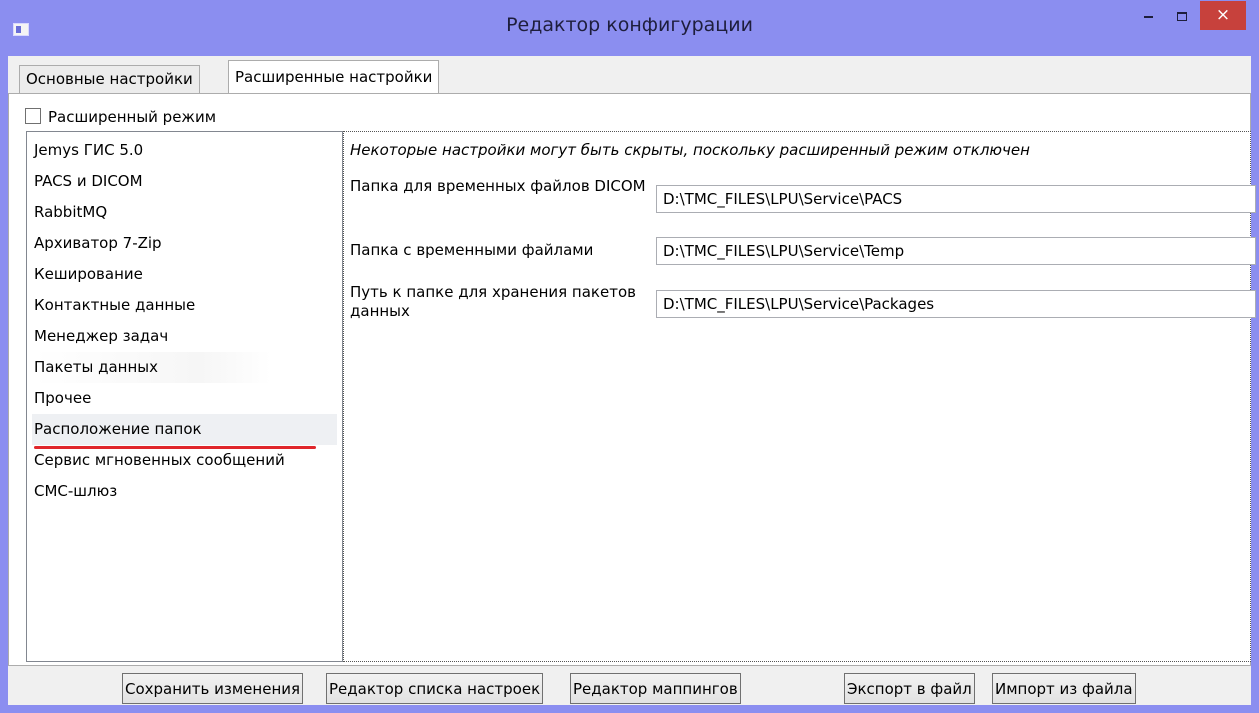 This screenshot has width=1259, height=713. Describe the element at coordinates (629, 25) in the screenshot. I see `window-title: Редактор конфигурации` at that location.